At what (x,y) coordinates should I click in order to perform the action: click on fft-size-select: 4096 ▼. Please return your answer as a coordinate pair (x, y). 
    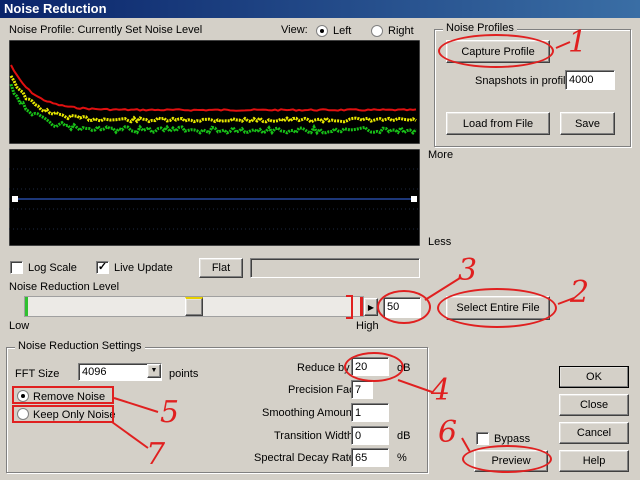
    Looking at the image, I should click on (120, 372).